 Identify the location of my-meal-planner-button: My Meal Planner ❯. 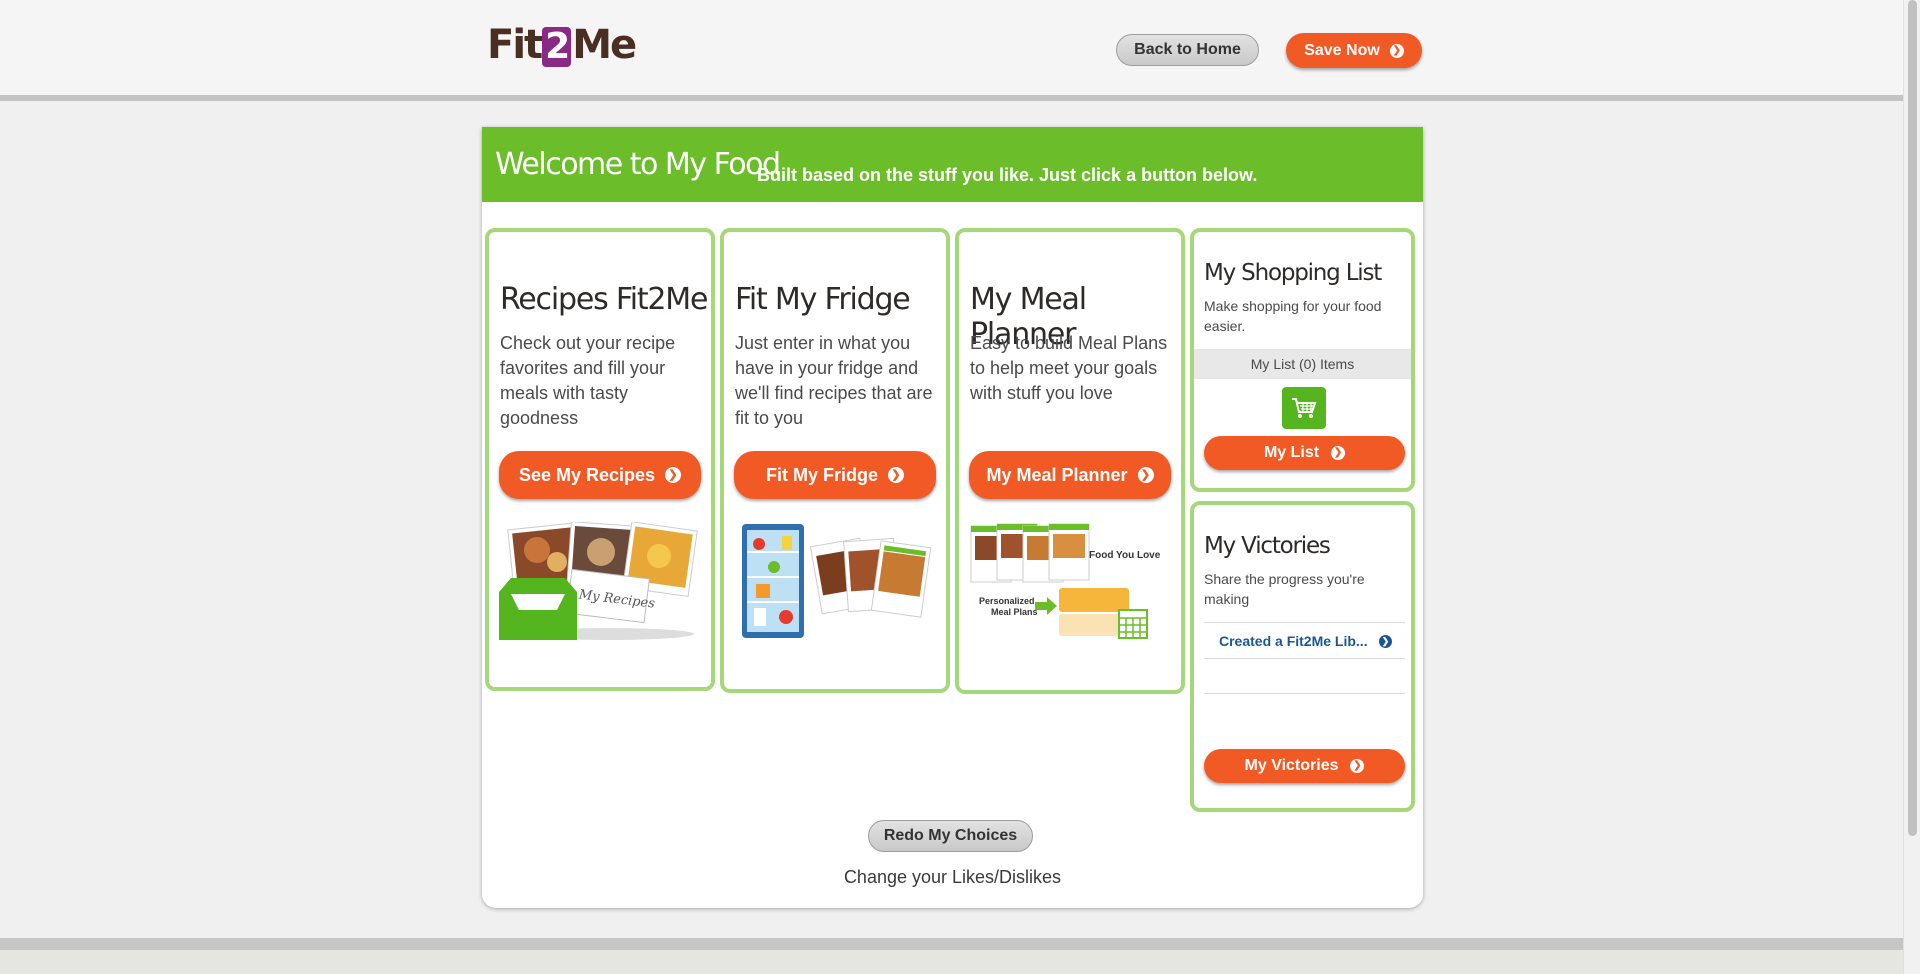
(1070, 475).